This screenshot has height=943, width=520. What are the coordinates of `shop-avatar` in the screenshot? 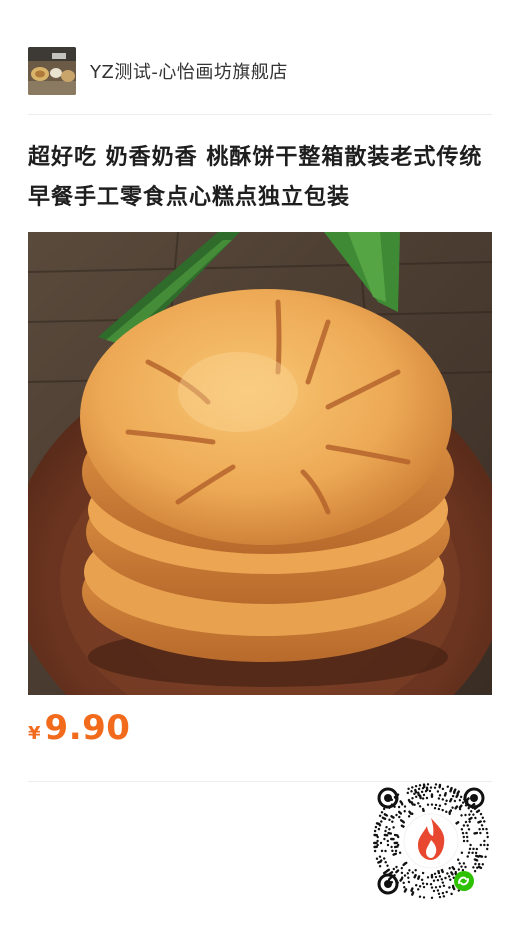 It's located at (52, 71).